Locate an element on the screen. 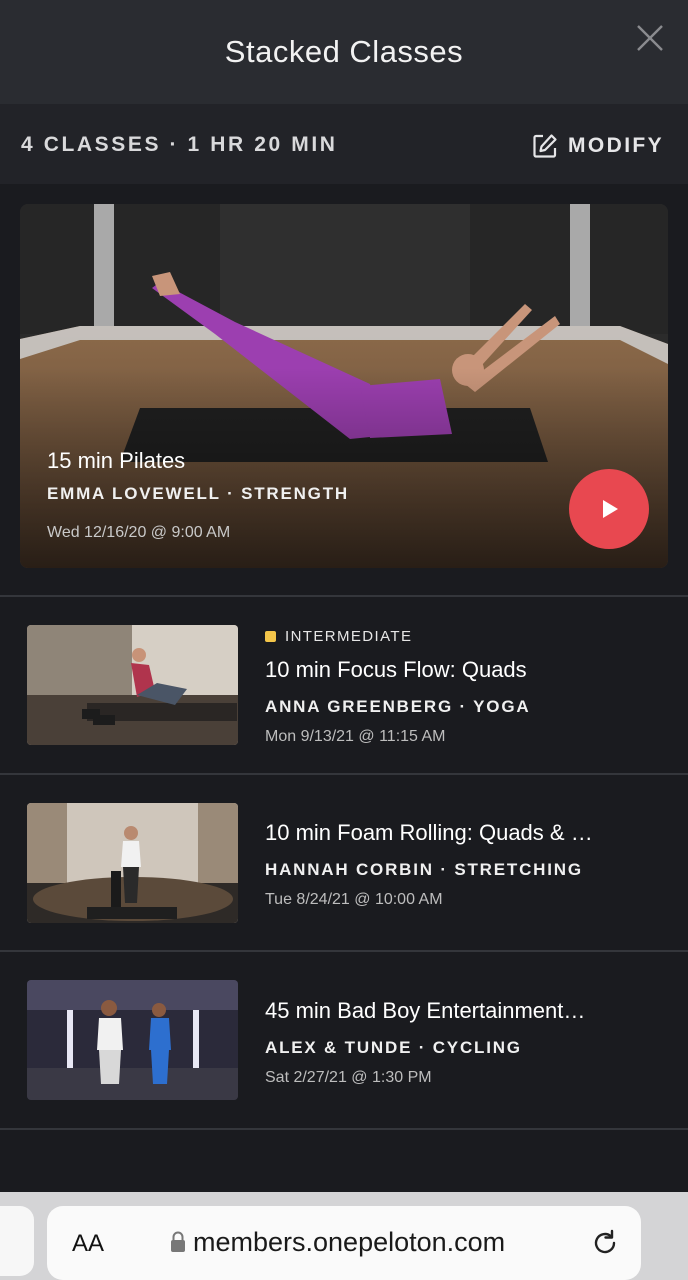  close-icon is located at coordinates (650, 38).